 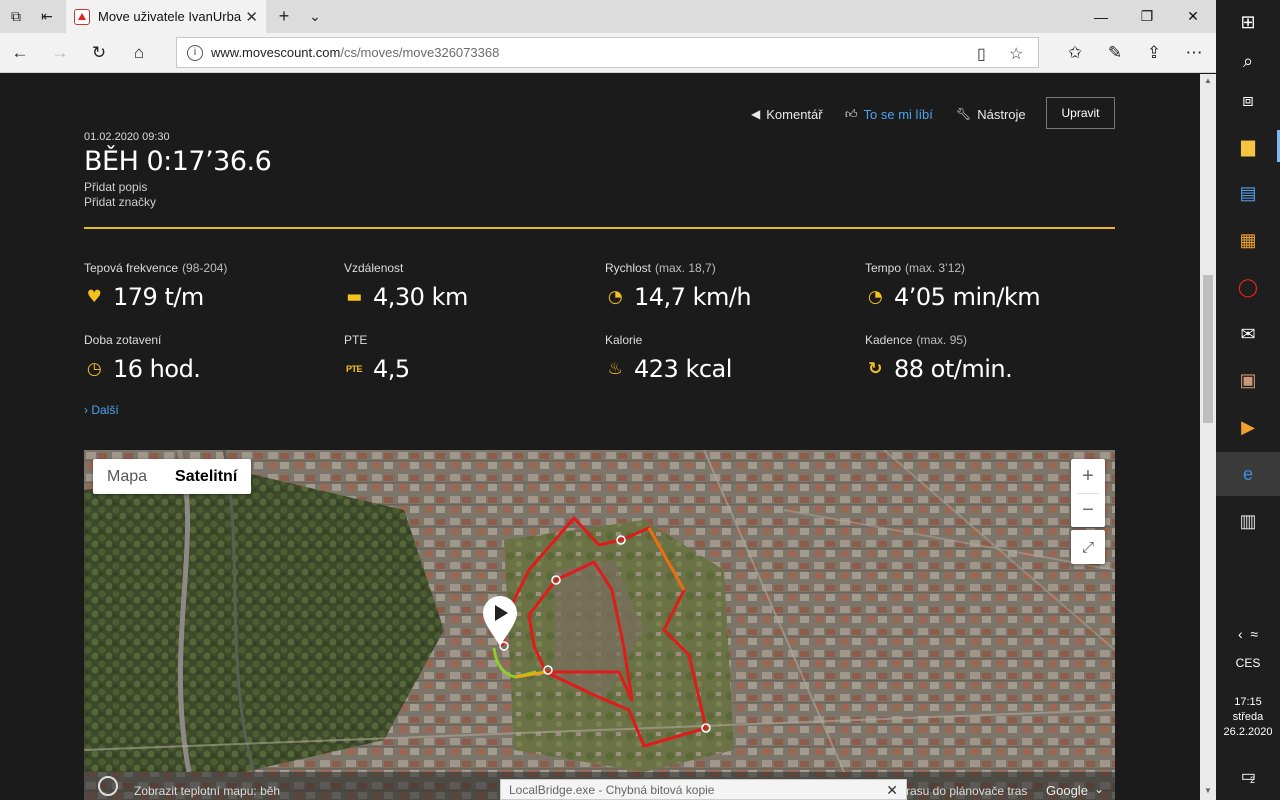 I want to click on stat-cadence: Kadence (max. 95) ↻ 88 ot/min., so click(x=939, y=358).